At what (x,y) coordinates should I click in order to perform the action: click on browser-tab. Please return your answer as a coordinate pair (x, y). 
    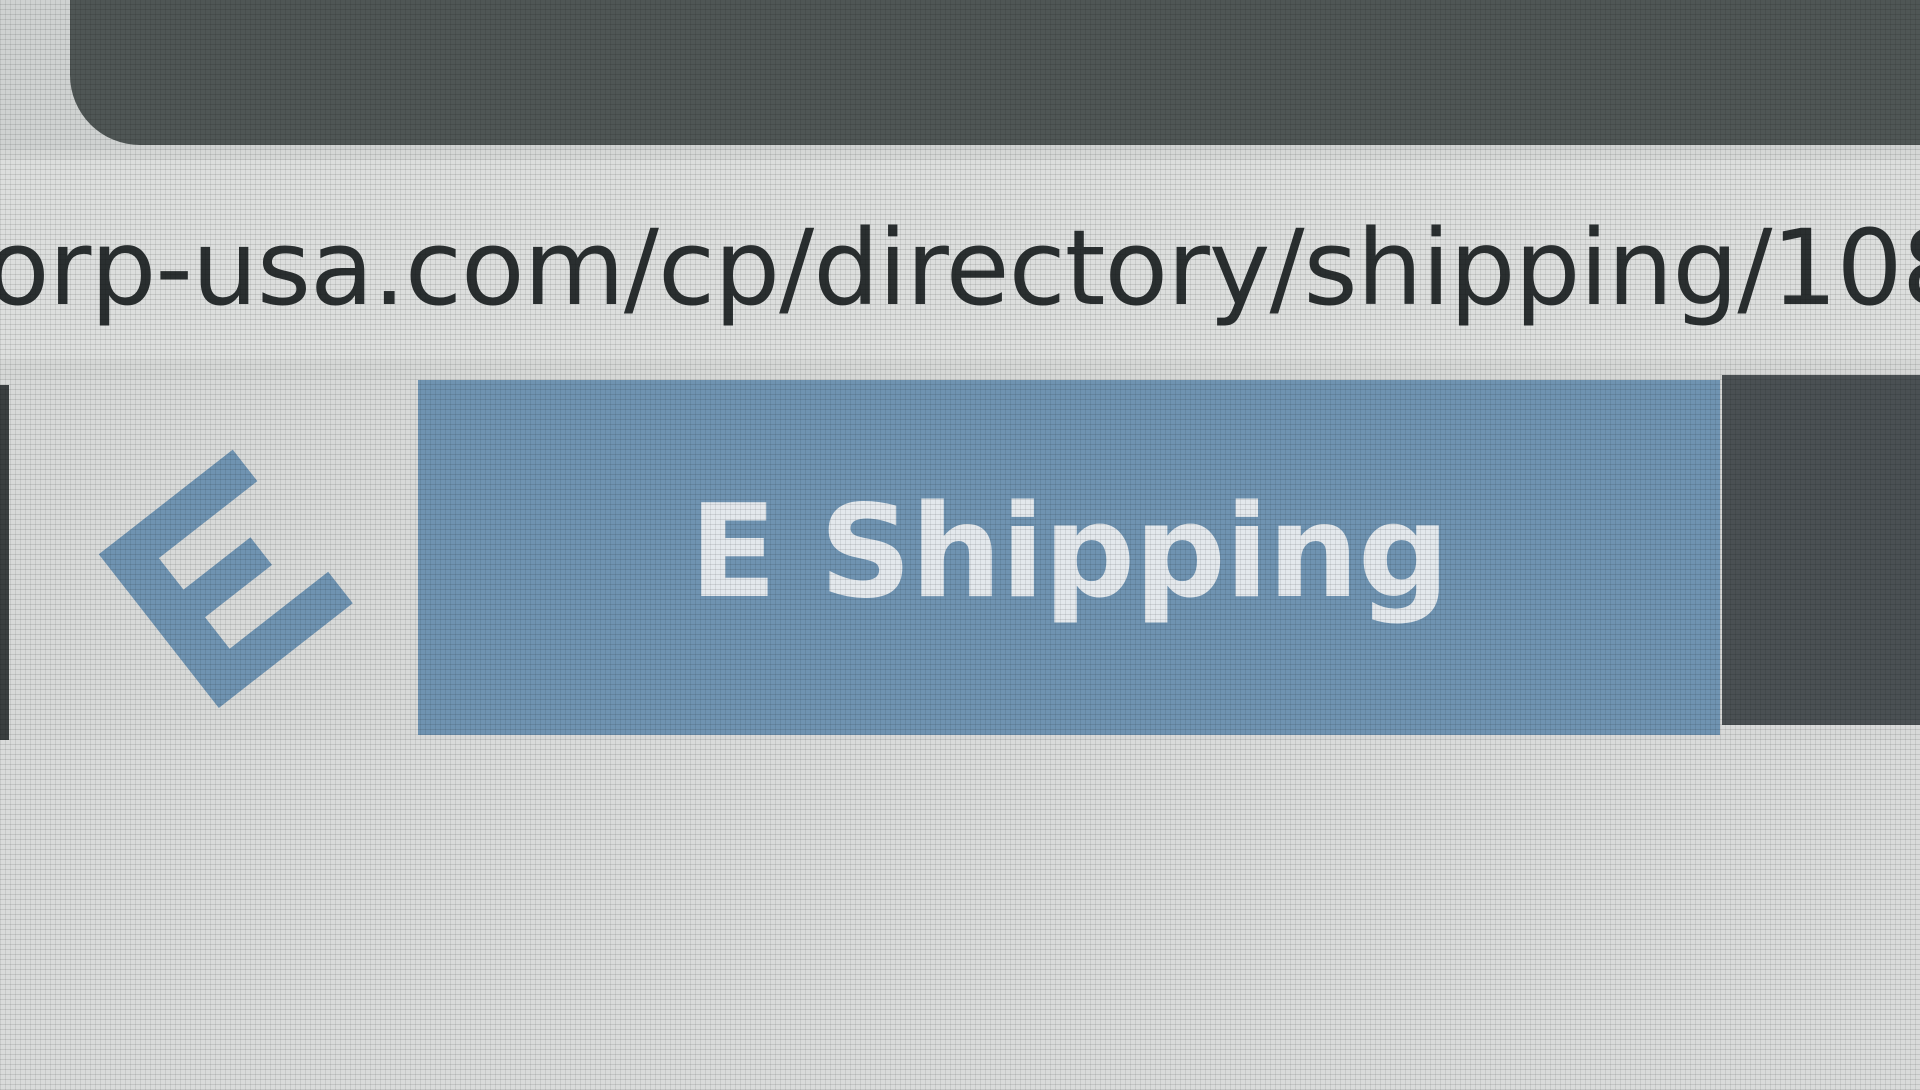
    Looking at the image, I should click on (995, 72).